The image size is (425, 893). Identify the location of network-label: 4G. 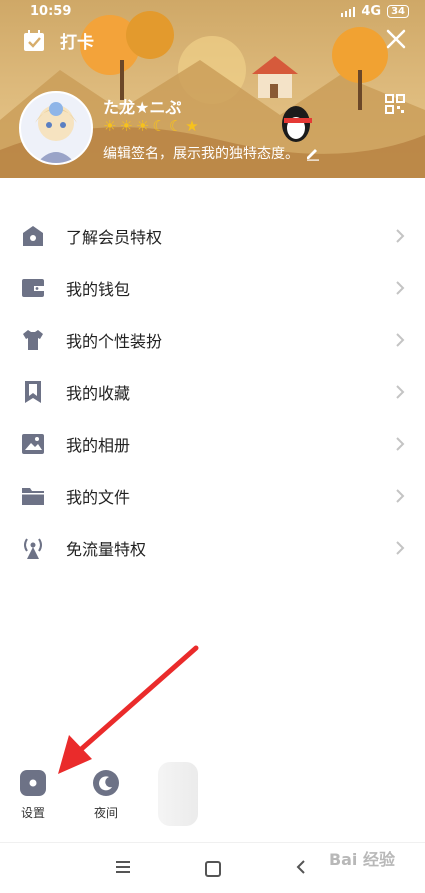
(371, 11).